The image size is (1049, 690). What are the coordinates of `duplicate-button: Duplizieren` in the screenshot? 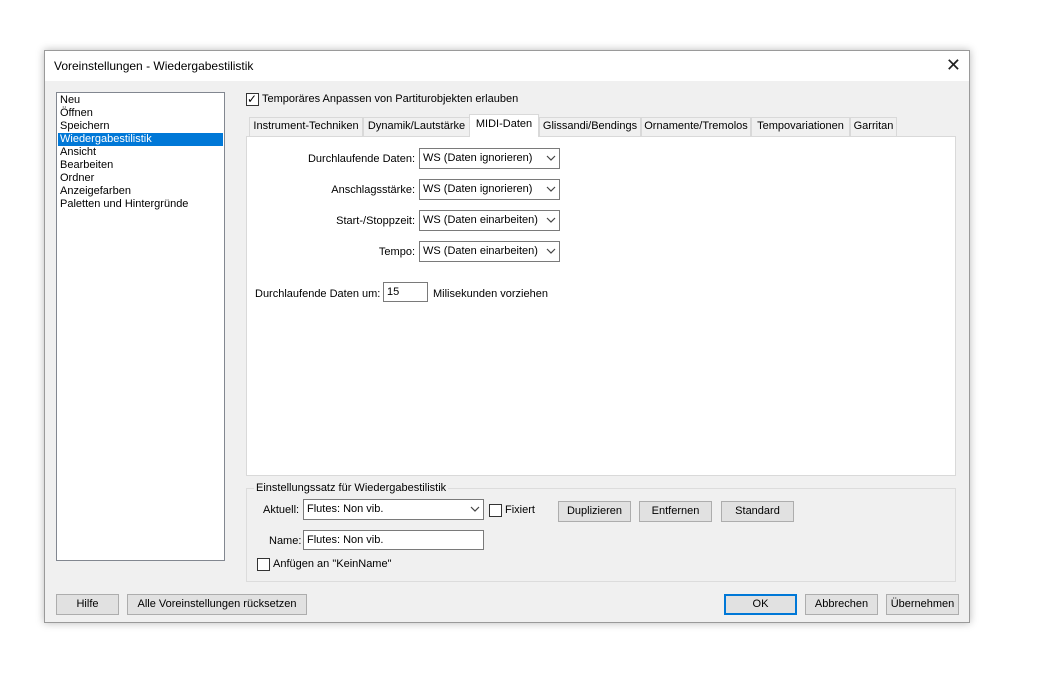 It's located at (594, 511).